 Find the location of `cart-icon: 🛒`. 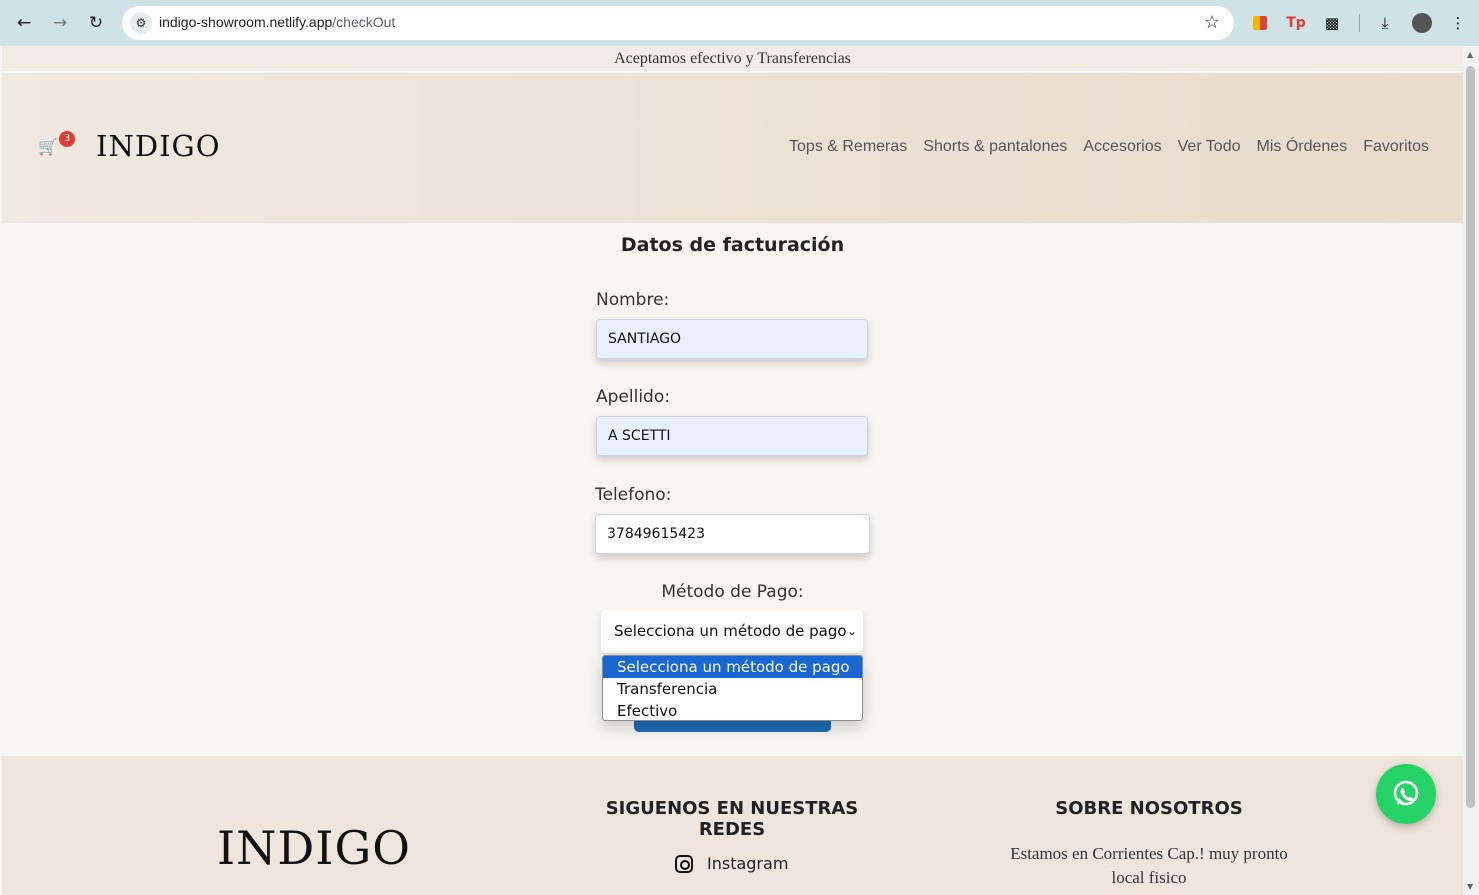

cart-icon: 🛒 is located at coordinates (48, 146).